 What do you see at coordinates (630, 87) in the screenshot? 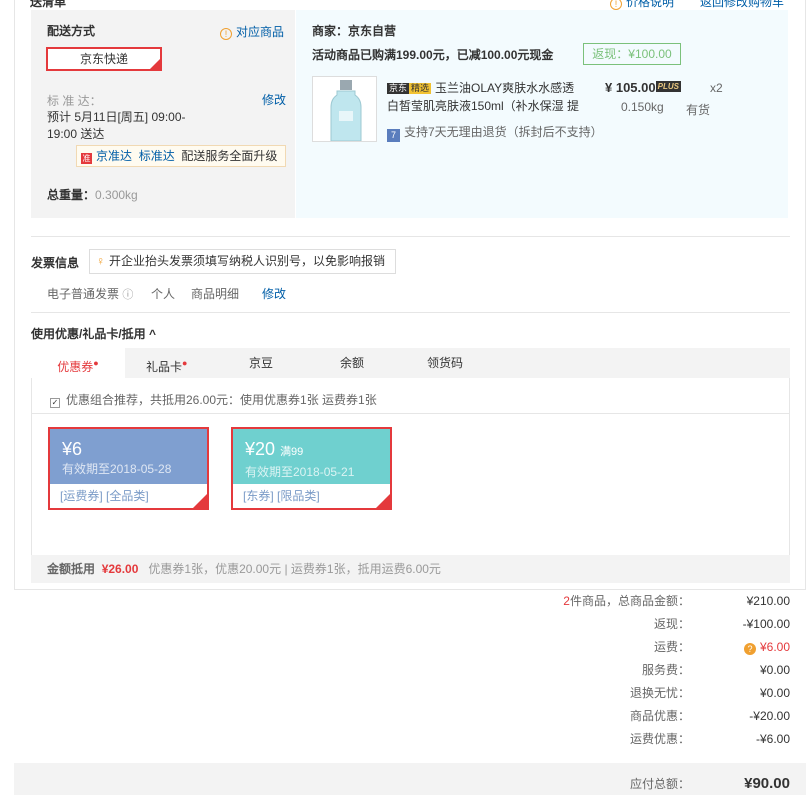
I see `price-value: ¥ 105.00` at bounding box center [630, 87].